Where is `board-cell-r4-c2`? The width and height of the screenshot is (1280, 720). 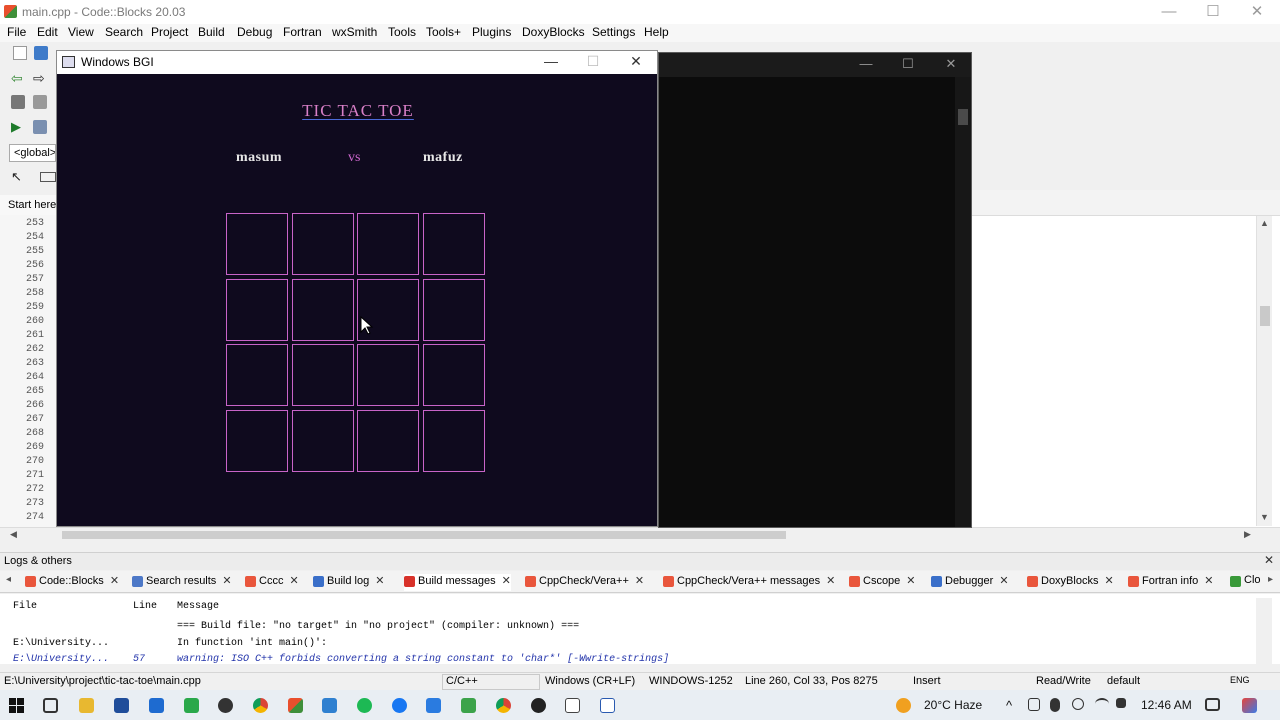 board-cell-r4-c2 is located at coordinates (322, 440).